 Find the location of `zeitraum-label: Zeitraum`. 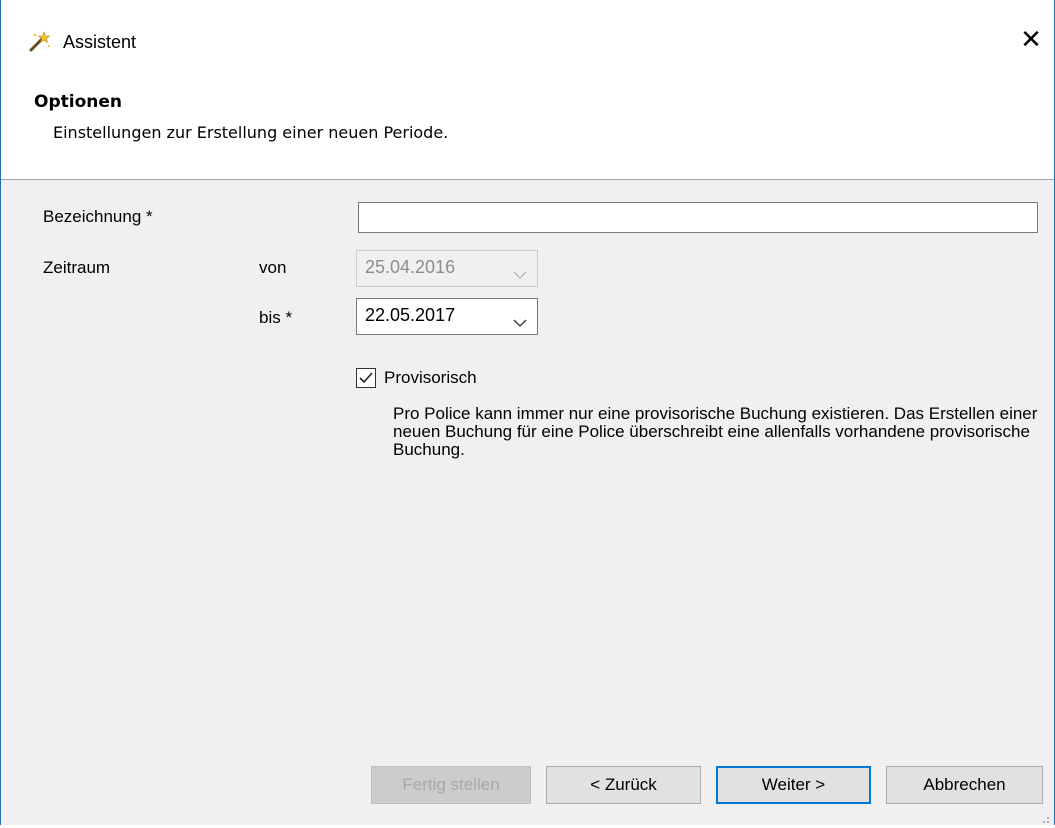

zeitraum-label: Zeitraum is located at coordinates (77, 267).